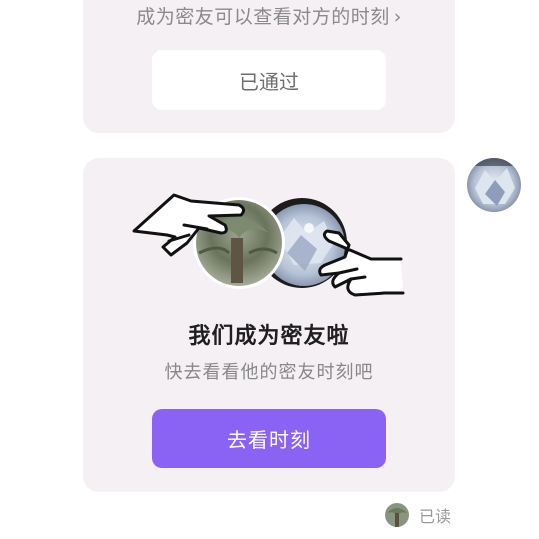 The image size is (539, 539). I want to click on hint-text: 成为密友可以查看对方的时刻, so click(263, 17).